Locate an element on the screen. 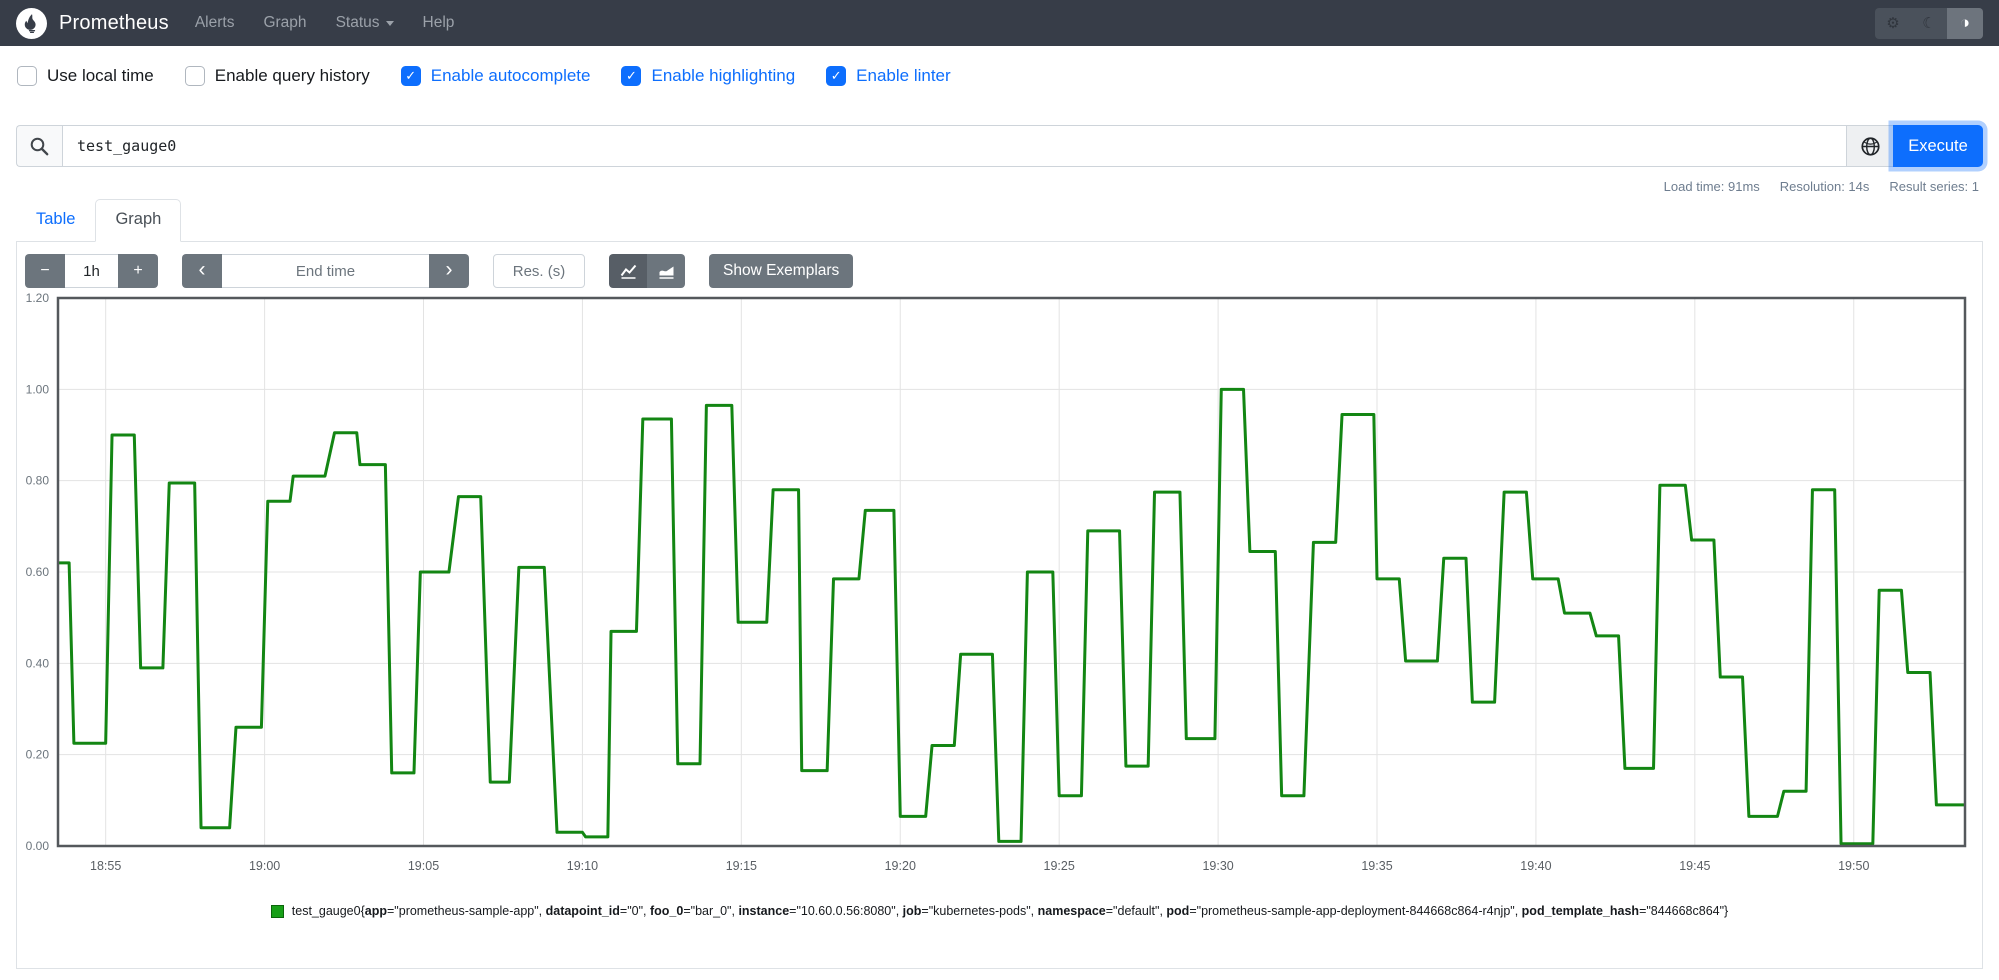 The height and width of the screenshot is (980, 1999). stacked-chart-toggle-button is located at coordinates (666, 271).